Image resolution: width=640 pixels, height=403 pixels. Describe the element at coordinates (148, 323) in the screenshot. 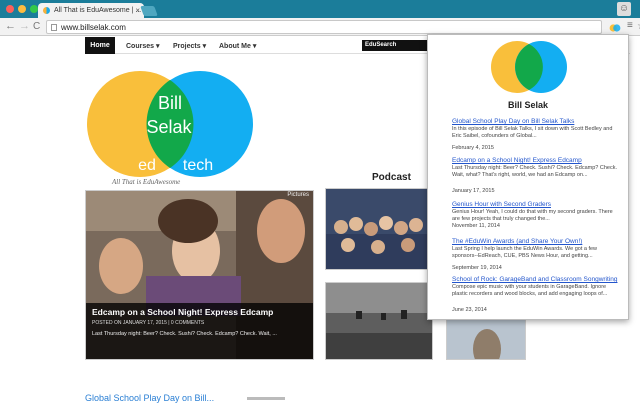

I see `featured-meta: POSTED ON JANUARY 17, 2015 | 0 COMMENTS` at that location.